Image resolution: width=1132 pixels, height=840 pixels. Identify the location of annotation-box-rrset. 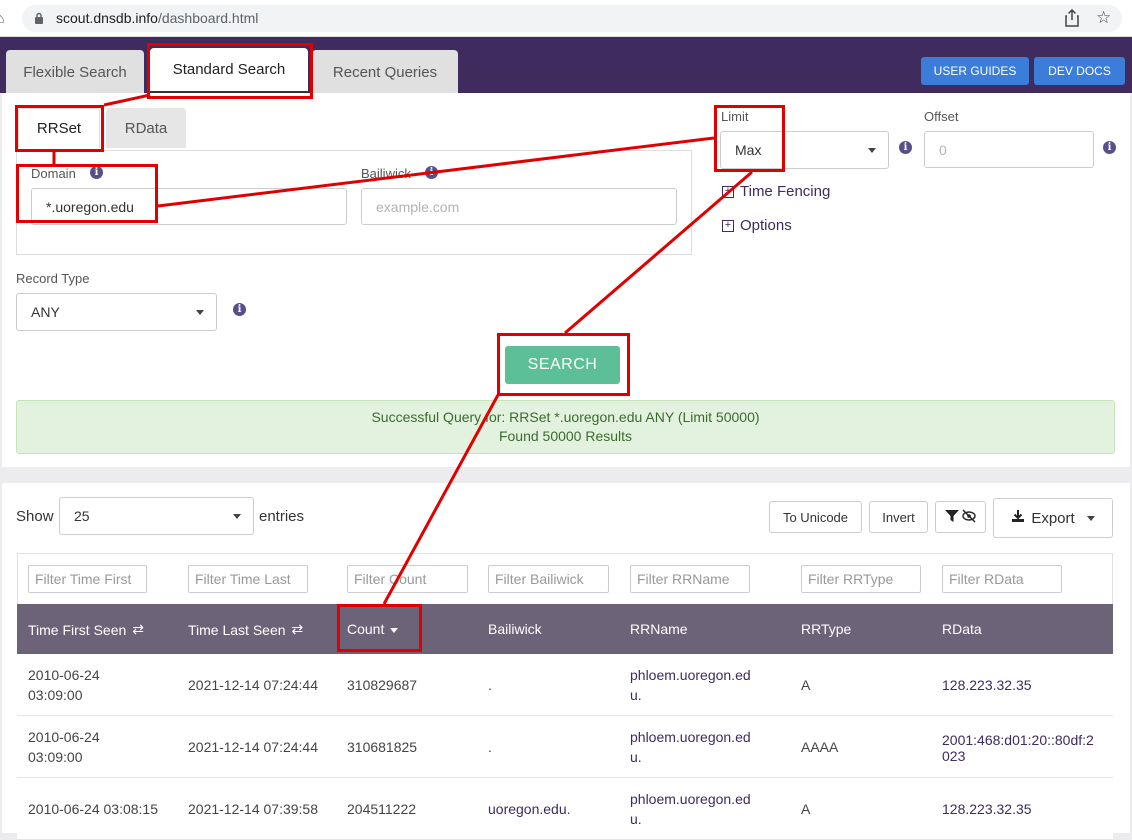
(59, 128).